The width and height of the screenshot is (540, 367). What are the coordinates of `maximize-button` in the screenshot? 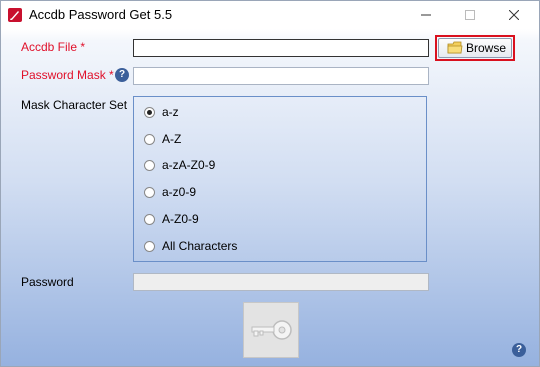 It's located at (470, 15).